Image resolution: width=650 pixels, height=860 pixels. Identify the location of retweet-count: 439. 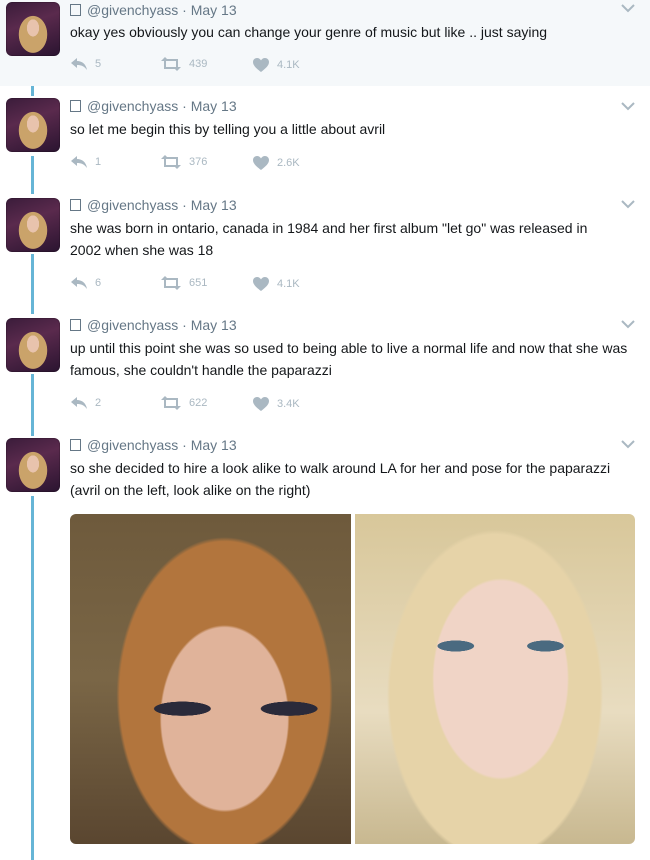
(198, 64).